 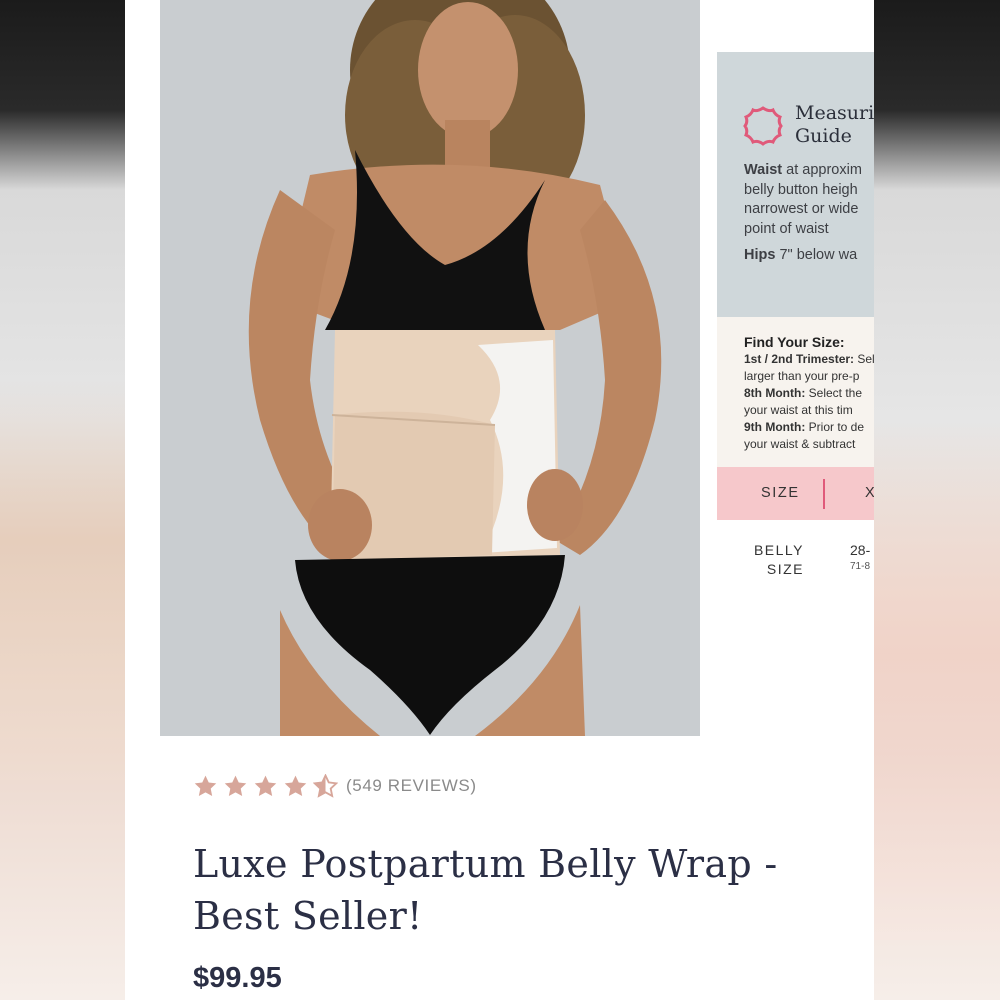 What do you see at coordinates (802, 376) in the screenshot?
I see `find-row-2: larger than your pre-p` at bounding box center [802, 376].